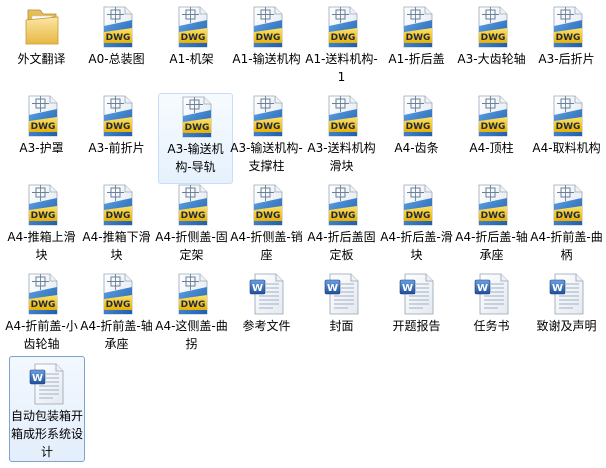 This screenshot has height=468, width=606. Describe the element at coordinates (47, 434) in the screenshot. I see `file-label: 自动包装箱开箱成形系统设计` at that location.